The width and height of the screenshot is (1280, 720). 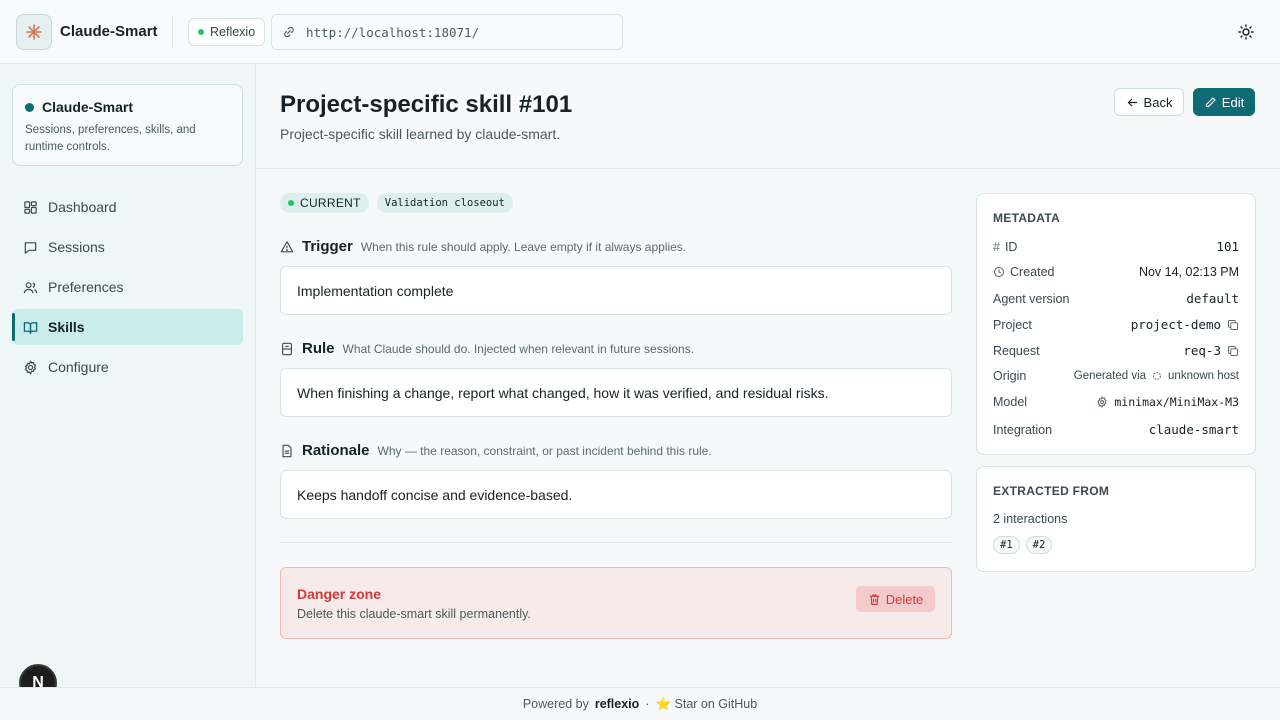 I want to click on sidebar-item-label: Dashboard, so click(x=82, y=207).